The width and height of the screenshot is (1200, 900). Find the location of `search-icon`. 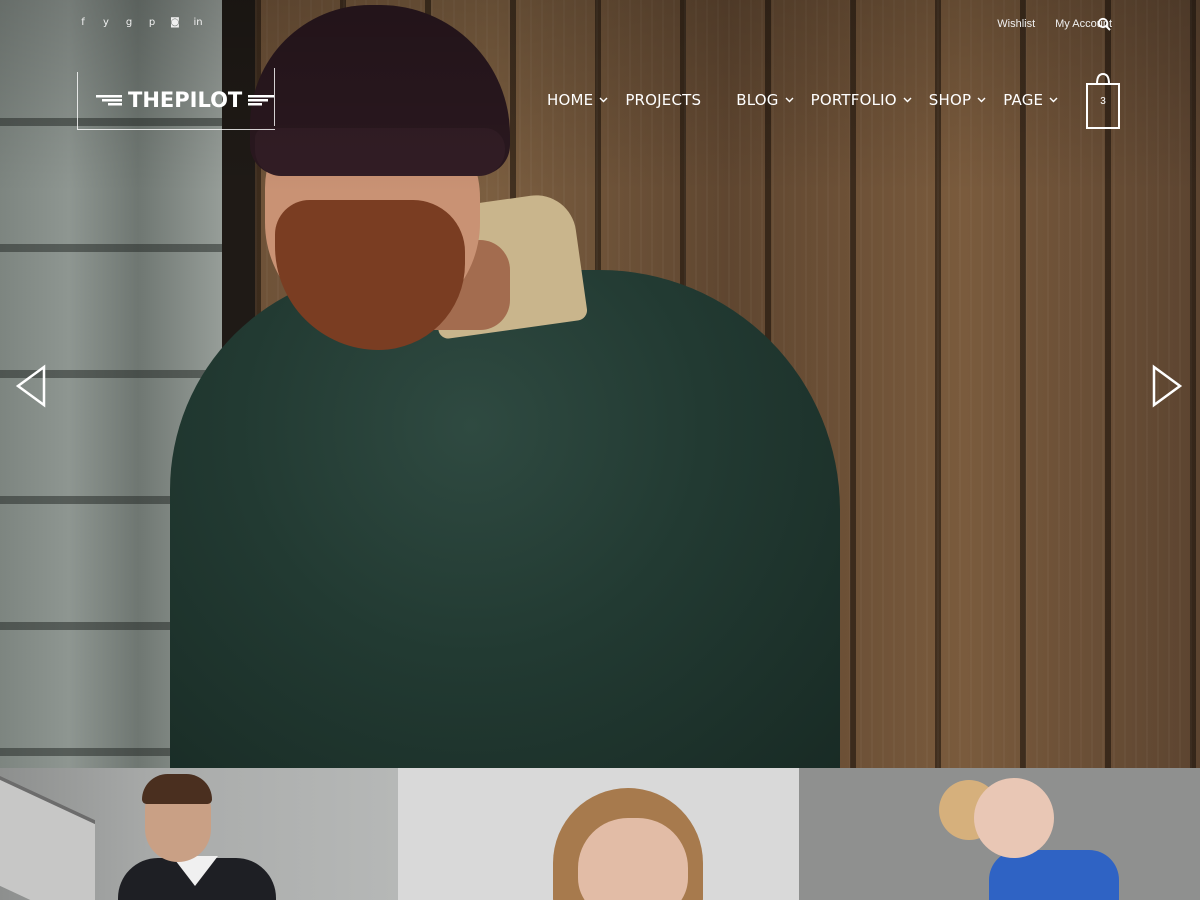

search-icon is located at coordinates (1104, 24).